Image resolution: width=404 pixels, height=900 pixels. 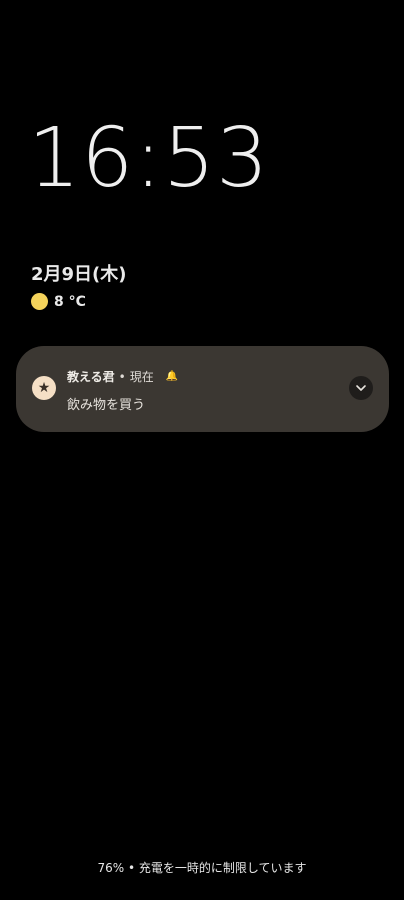 I want to click on notification-header: 教える君 • 現在 🔔, so click(x=122, y=376).